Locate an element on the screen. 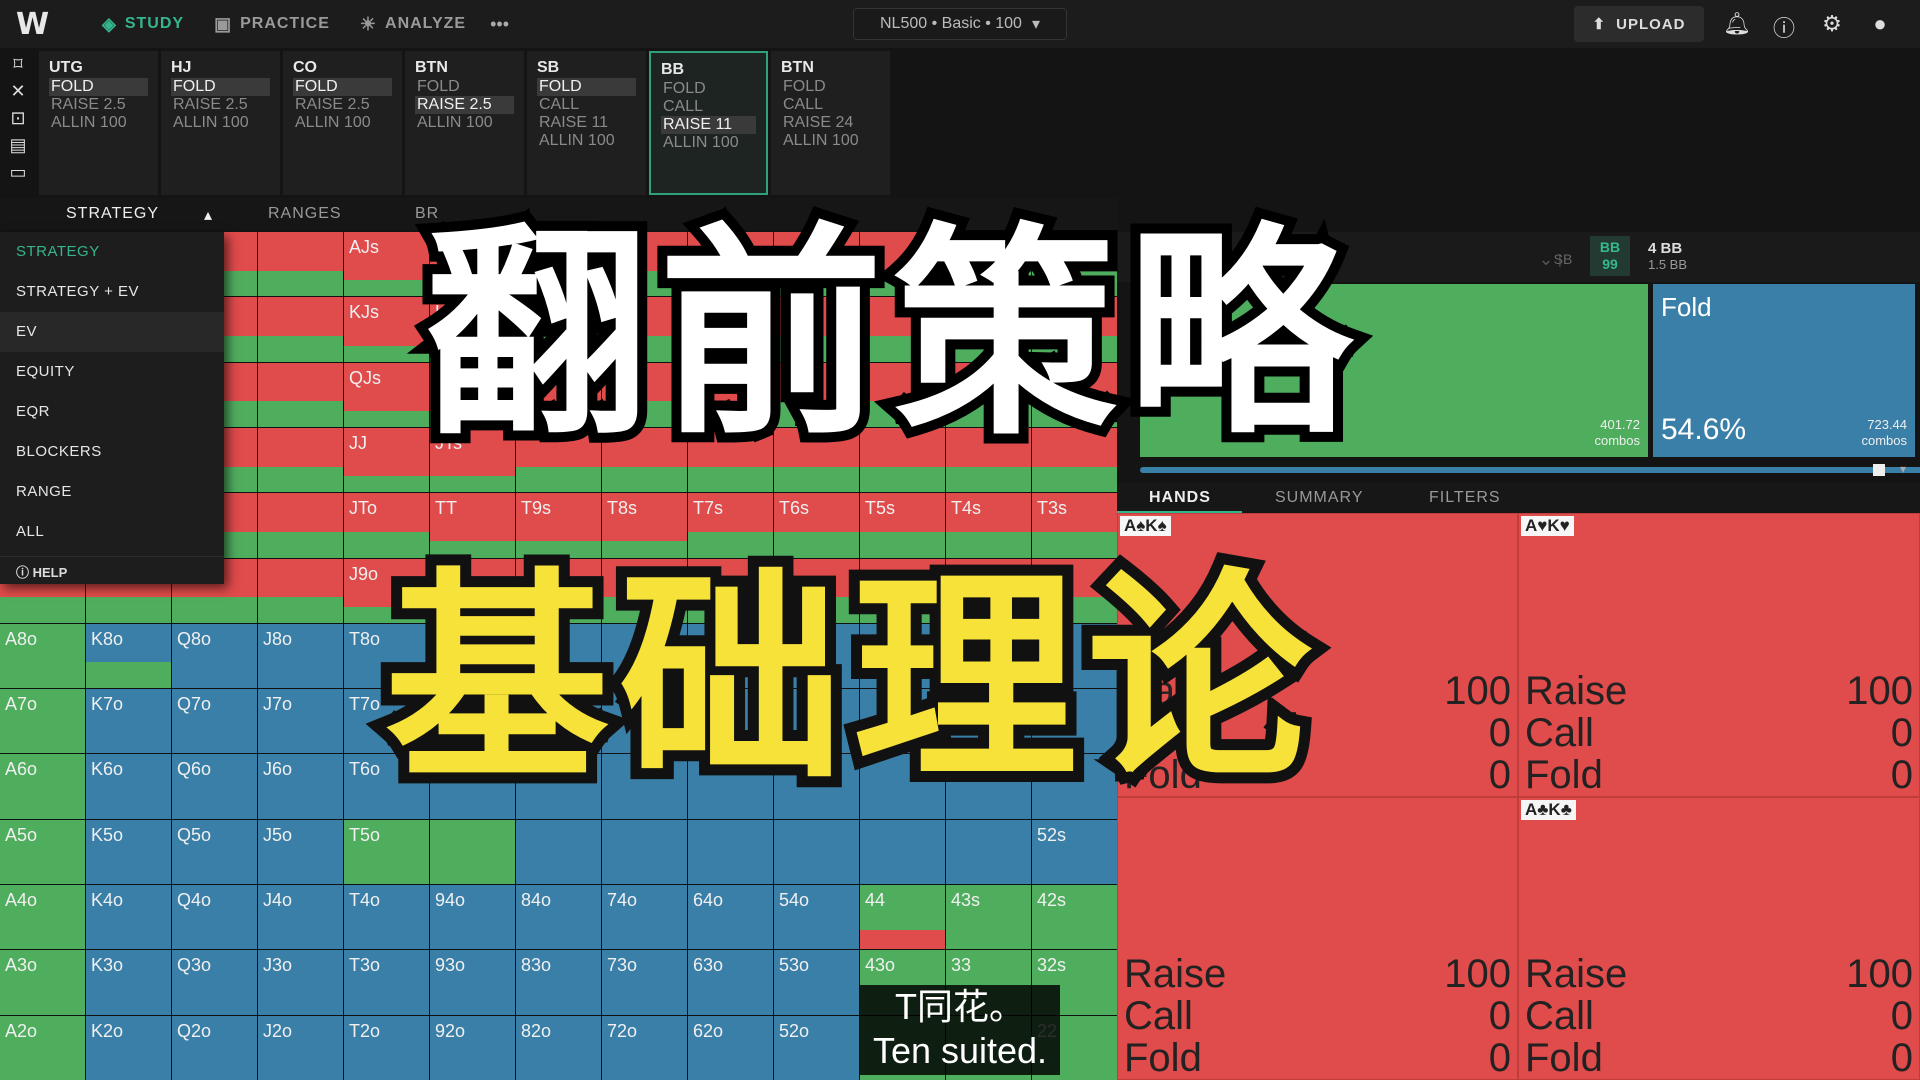 The width and height of the screenshot is (1920, 1080). tab-strategy: STRATEGY is located at coordinates (112, 214).